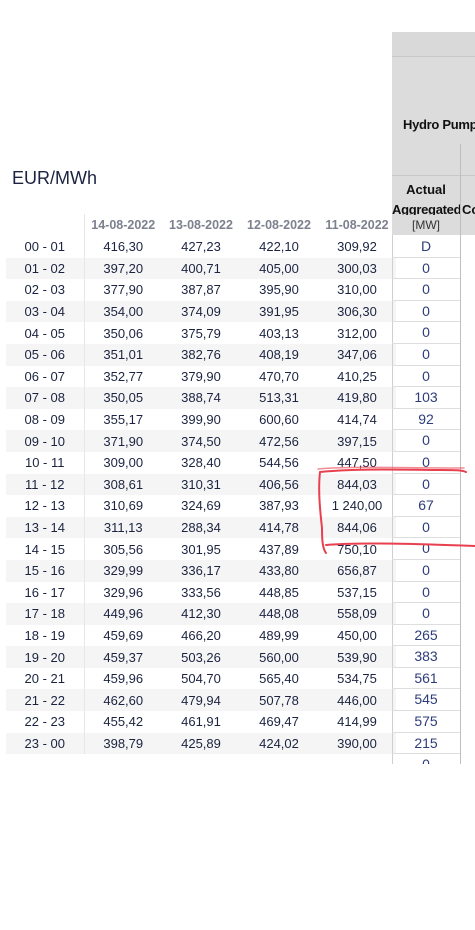  I want to click on price-cell: 656,87, so click(357, 570).